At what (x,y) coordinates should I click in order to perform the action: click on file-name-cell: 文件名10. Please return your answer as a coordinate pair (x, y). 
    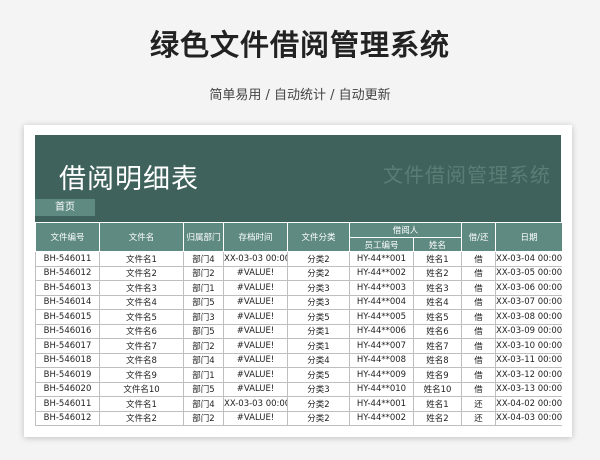
    Looking at the image, I should click on (141, 389).